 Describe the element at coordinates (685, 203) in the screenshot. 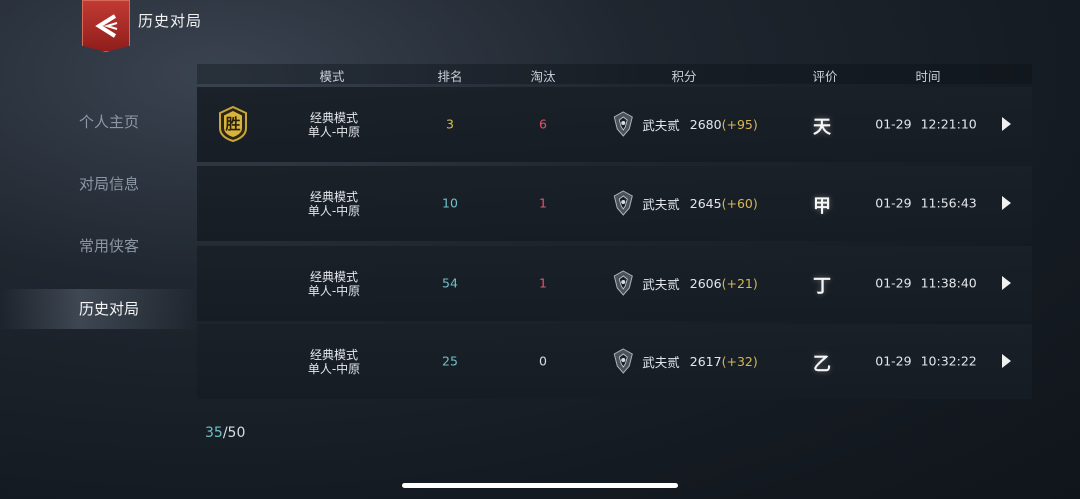

I see `score-cell: 武夫贰 2645(+60)` at that location.